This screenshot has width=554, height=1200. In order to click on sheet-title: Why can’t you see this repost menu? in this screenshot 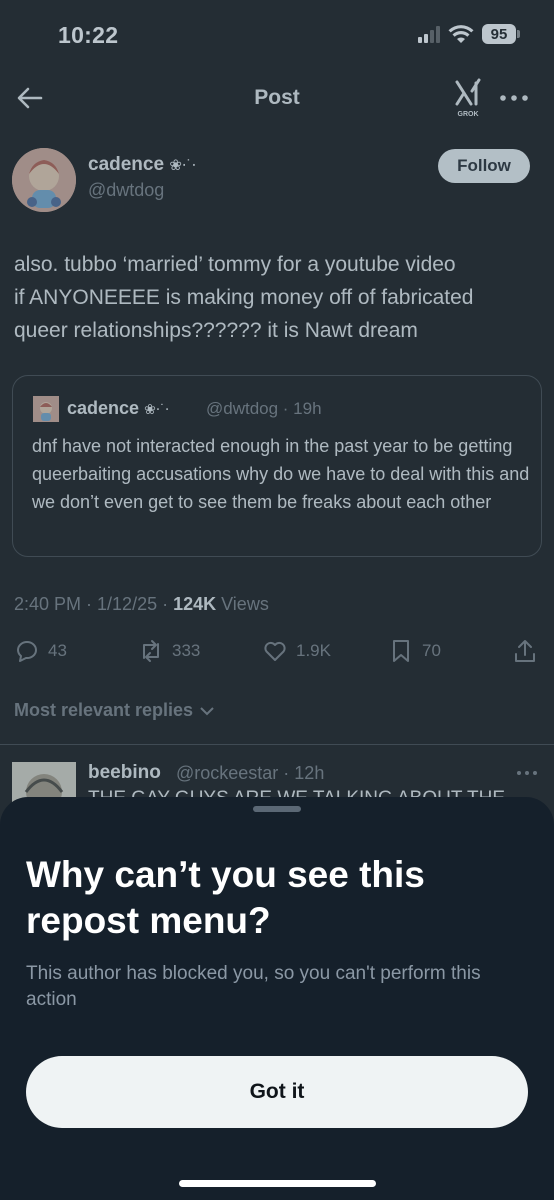, I will do `click(225, 897)`.